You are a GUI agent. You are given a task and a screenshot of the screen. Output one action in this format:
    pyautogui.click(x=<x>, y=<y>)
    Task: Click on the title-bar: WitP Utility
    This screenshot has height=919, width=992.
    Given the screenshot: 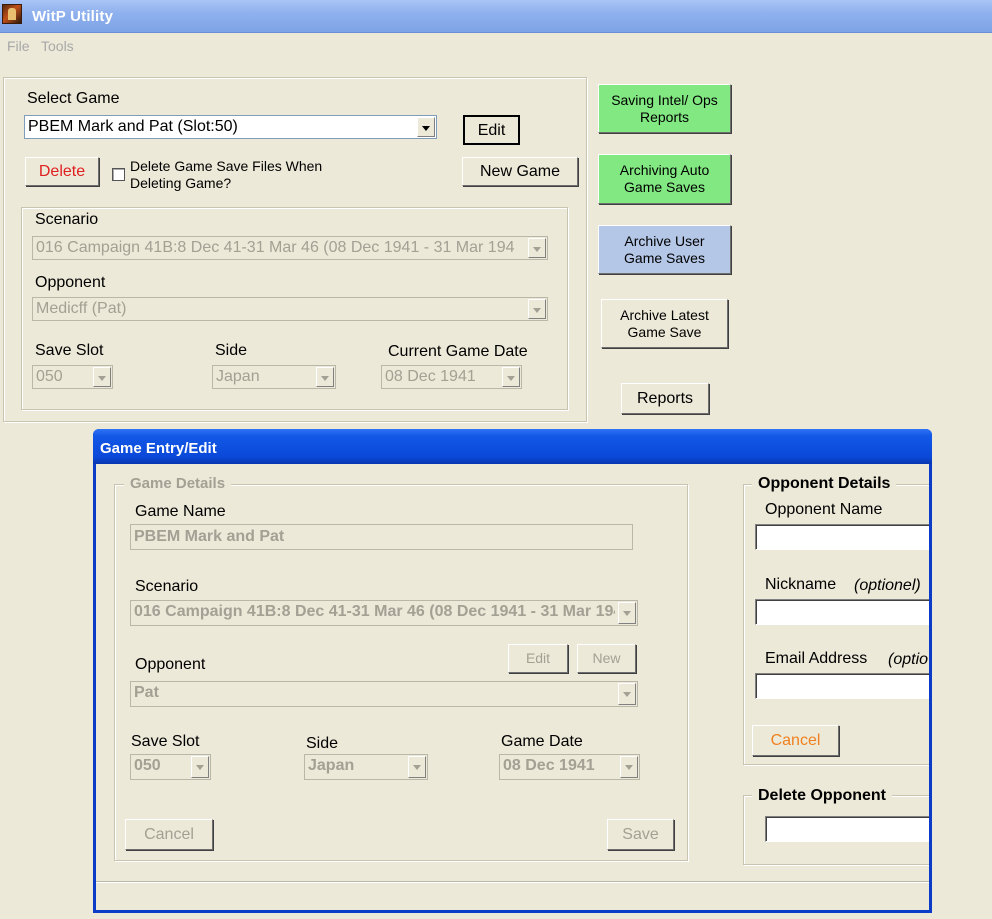 What is the action you would take?
    pyautogui.click(x=496, y=16)
    